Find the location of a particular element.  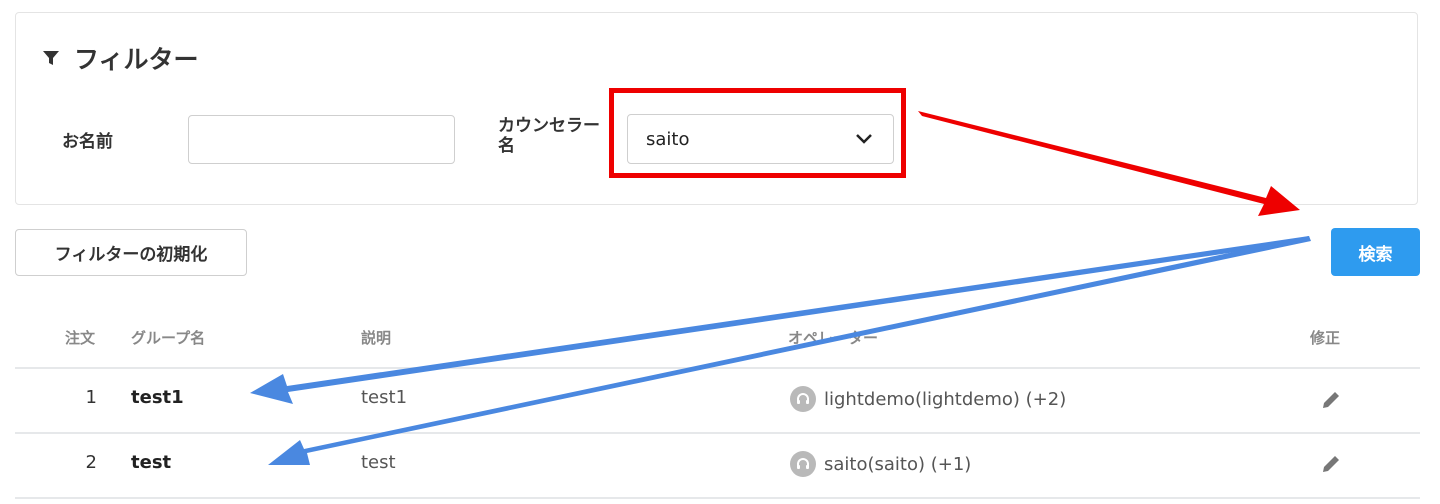

row-group-name: test is located at coordinates (151, 462).